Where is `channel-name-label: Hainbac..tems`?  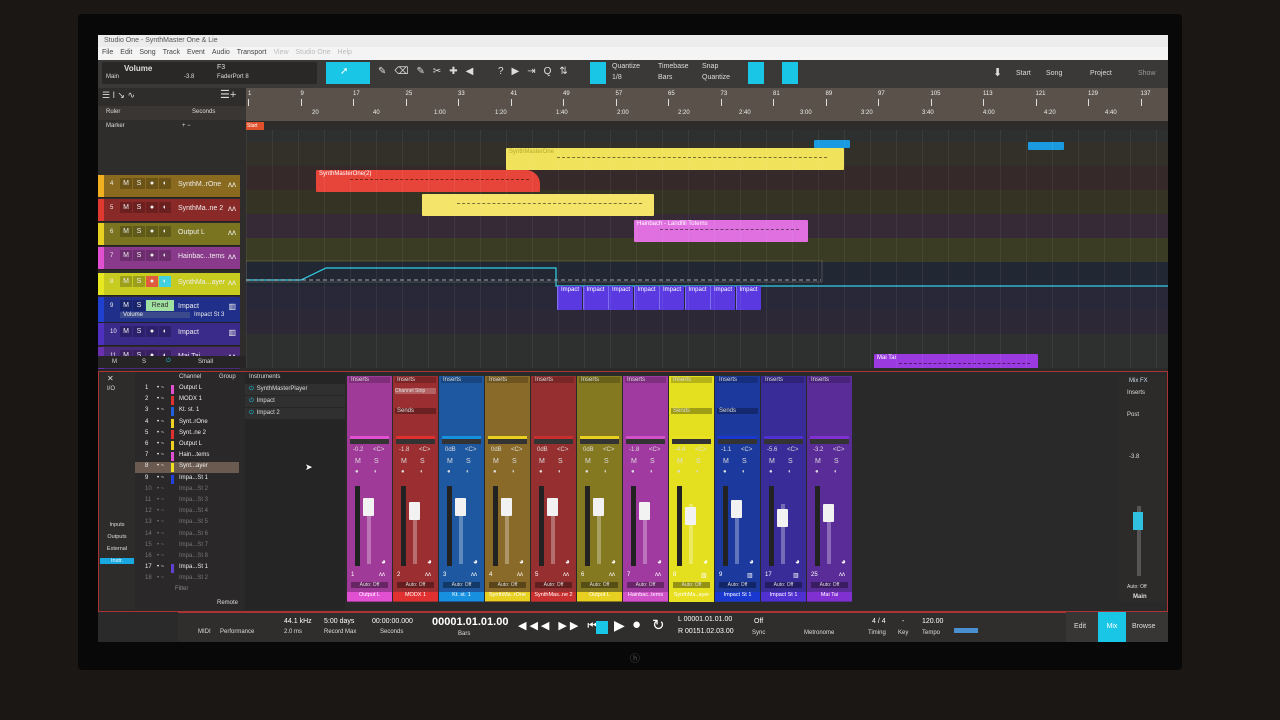 channel-name-label: Hainbac..tems is located at coordinates (645, 596).